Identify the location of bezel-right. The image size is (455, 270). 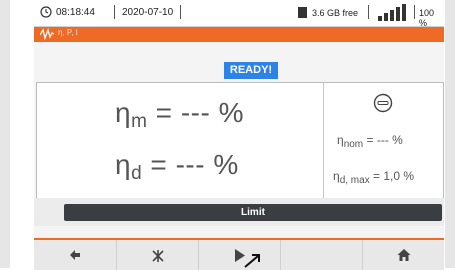
(450, 134).